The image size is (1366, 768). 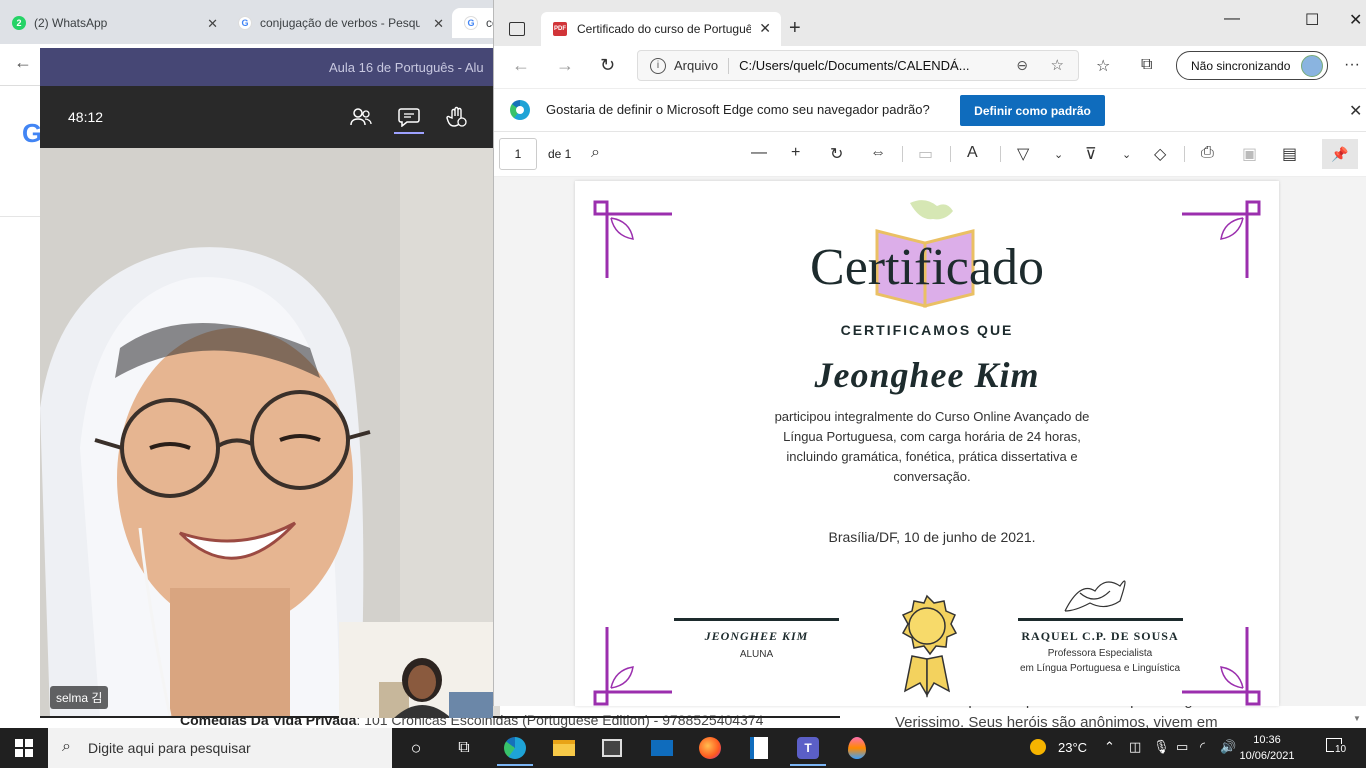 What do you see at coordinates (765, 28) in the screenshot?
I see `close-tab-icon: ✕` at bounding box center [765, 28].